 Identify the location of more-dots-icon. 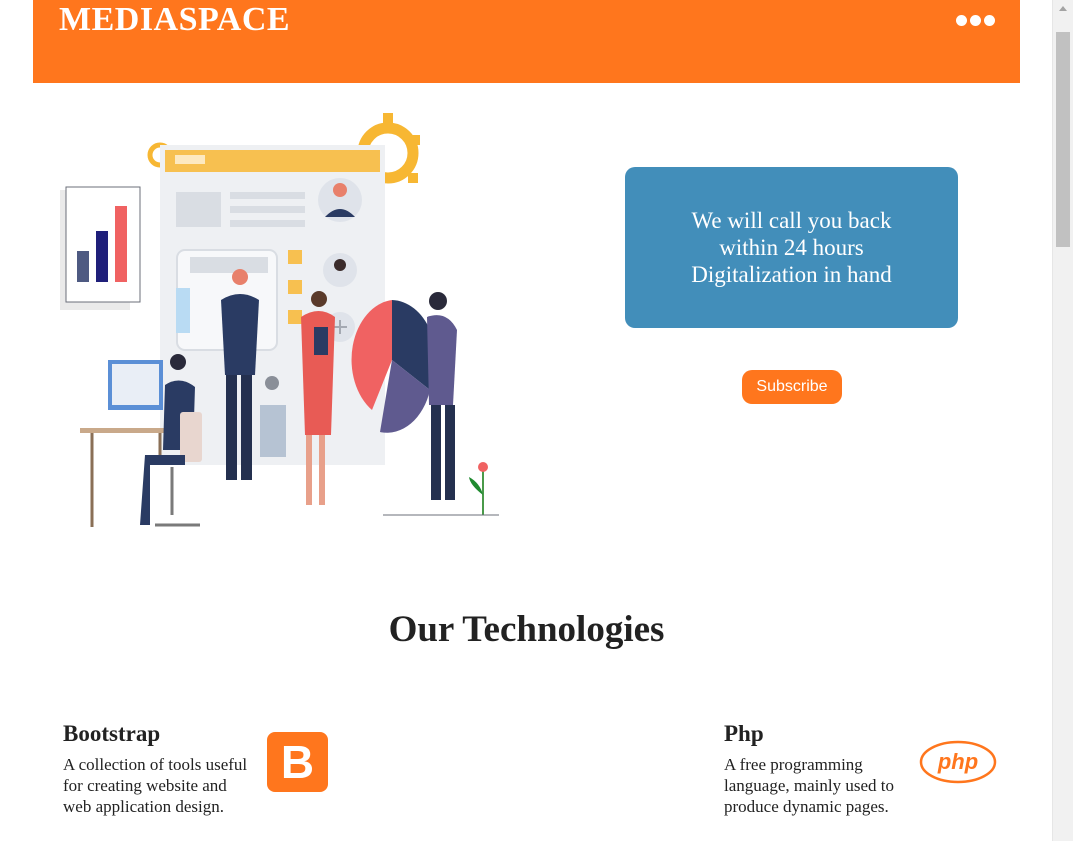
(976, 20).